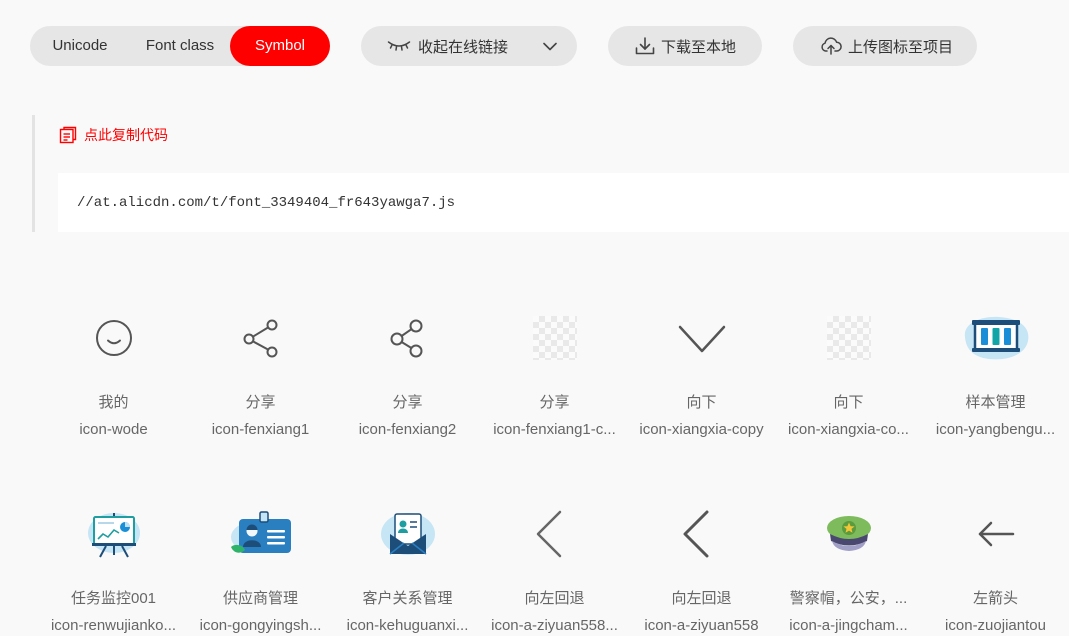  I want to click on icon-card-code: icon-a-ziyuan558, so click(701, 625).